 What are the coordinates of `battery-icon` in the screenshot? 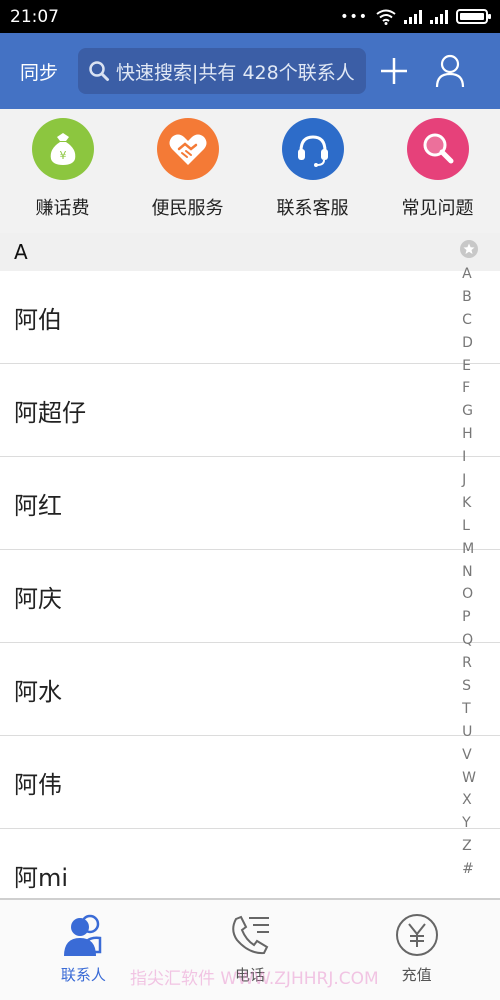 It's located at (473, 16).